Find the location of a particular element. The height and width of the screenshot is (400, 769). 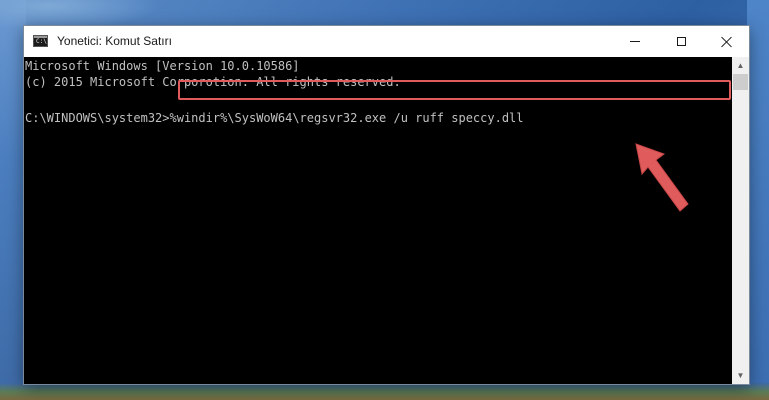

scroll-up-arrow-icon: ▲ is located at coordinates (740, 65).